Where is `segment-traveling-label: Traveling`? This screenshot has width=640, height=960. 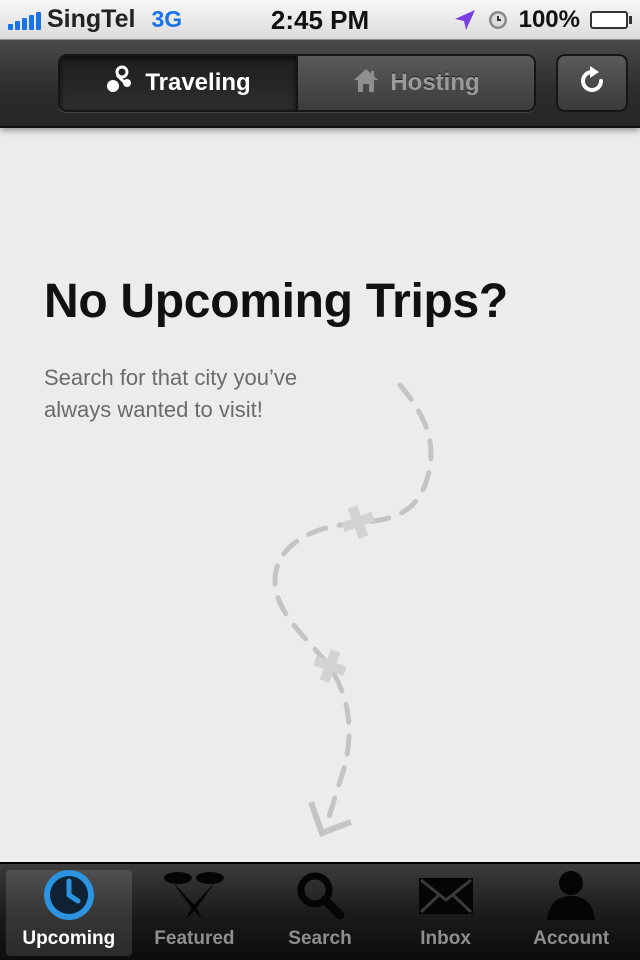 segment-traveling-label: Traveling is located at coordinates (198, 82).